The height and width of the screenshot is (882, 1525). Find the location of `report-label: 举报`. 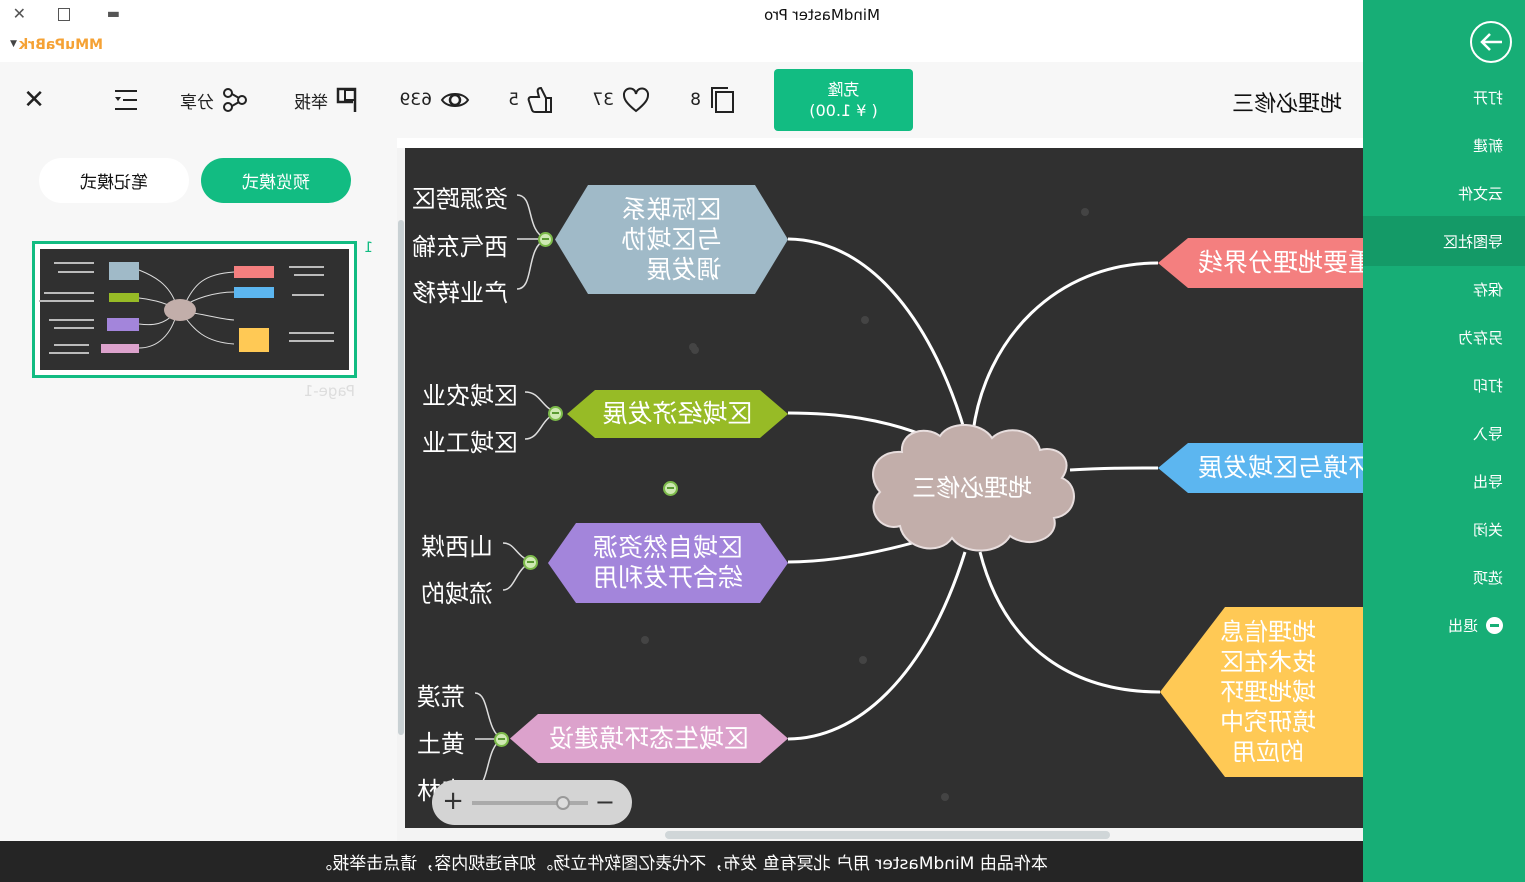

report-label: 举报 is located at coordinates (311, 102).